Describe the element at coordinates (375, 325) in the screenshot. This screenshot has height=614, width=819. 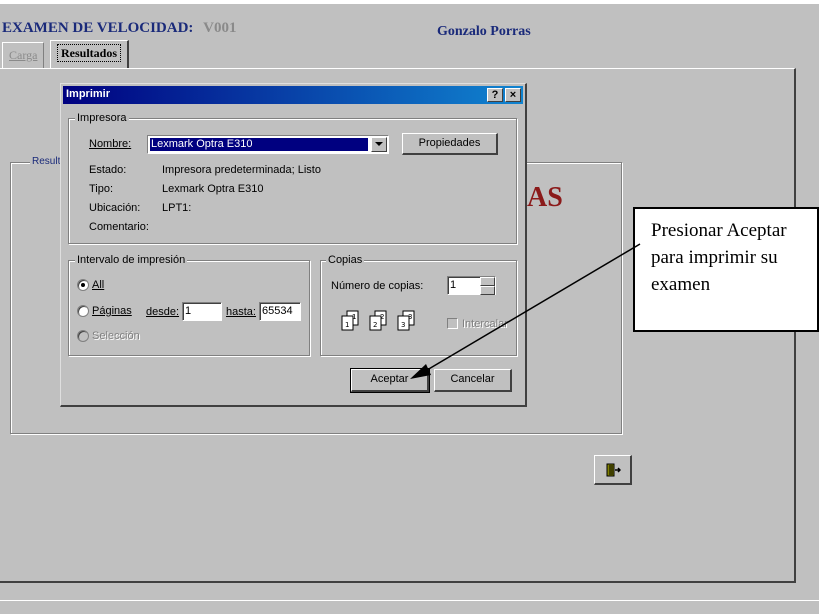
I see `collate-page-2-front: 2` at that location.